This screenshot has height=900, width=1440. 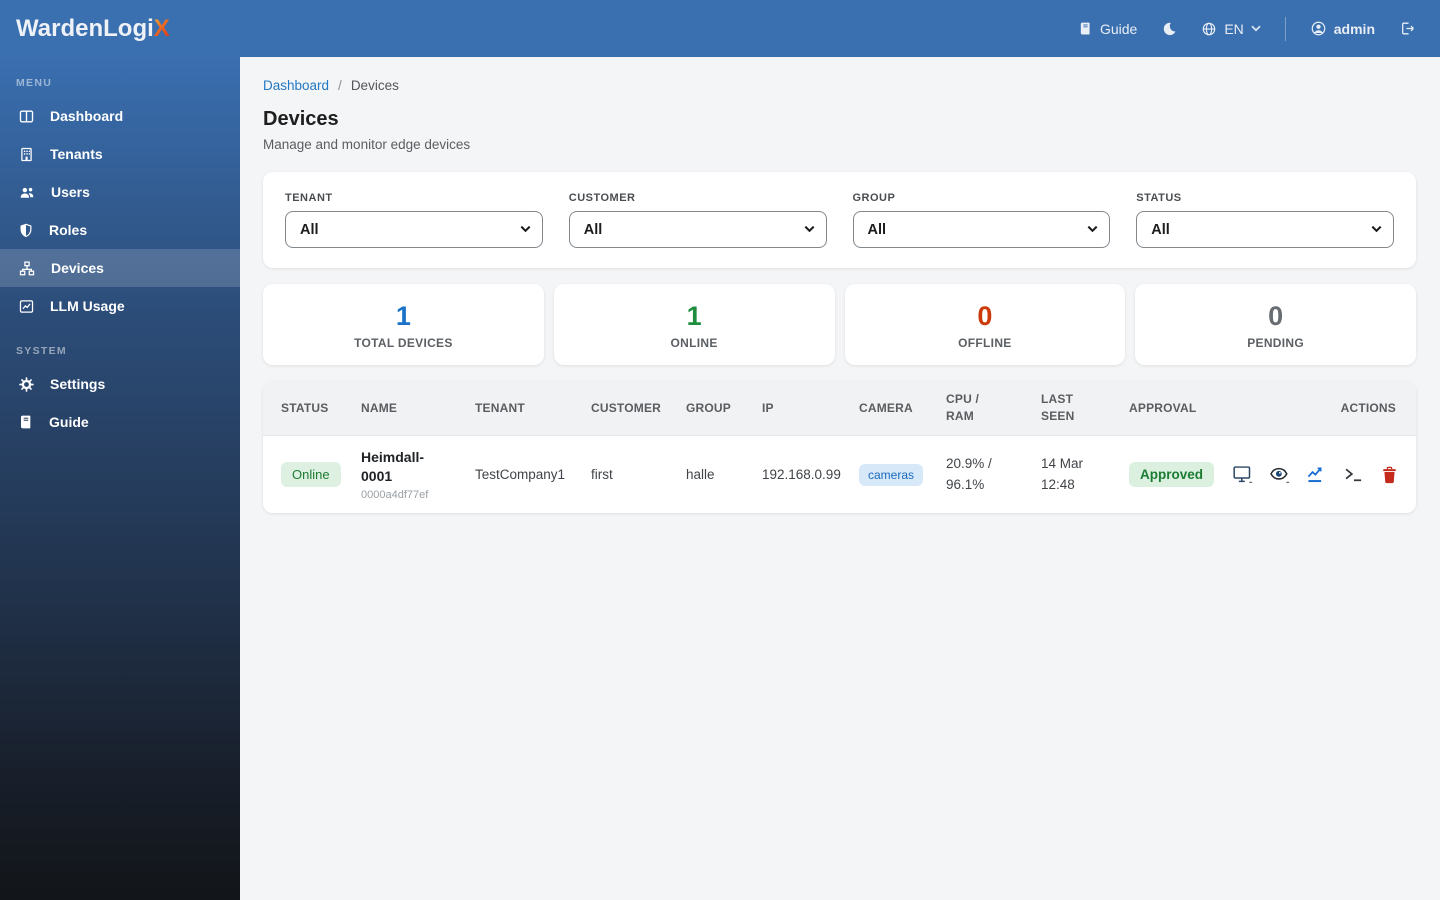 What do you see at coordinates (694, 343) in the screenshot?
I see `stat-label: ONLINE` at bounding box center [694, 343].